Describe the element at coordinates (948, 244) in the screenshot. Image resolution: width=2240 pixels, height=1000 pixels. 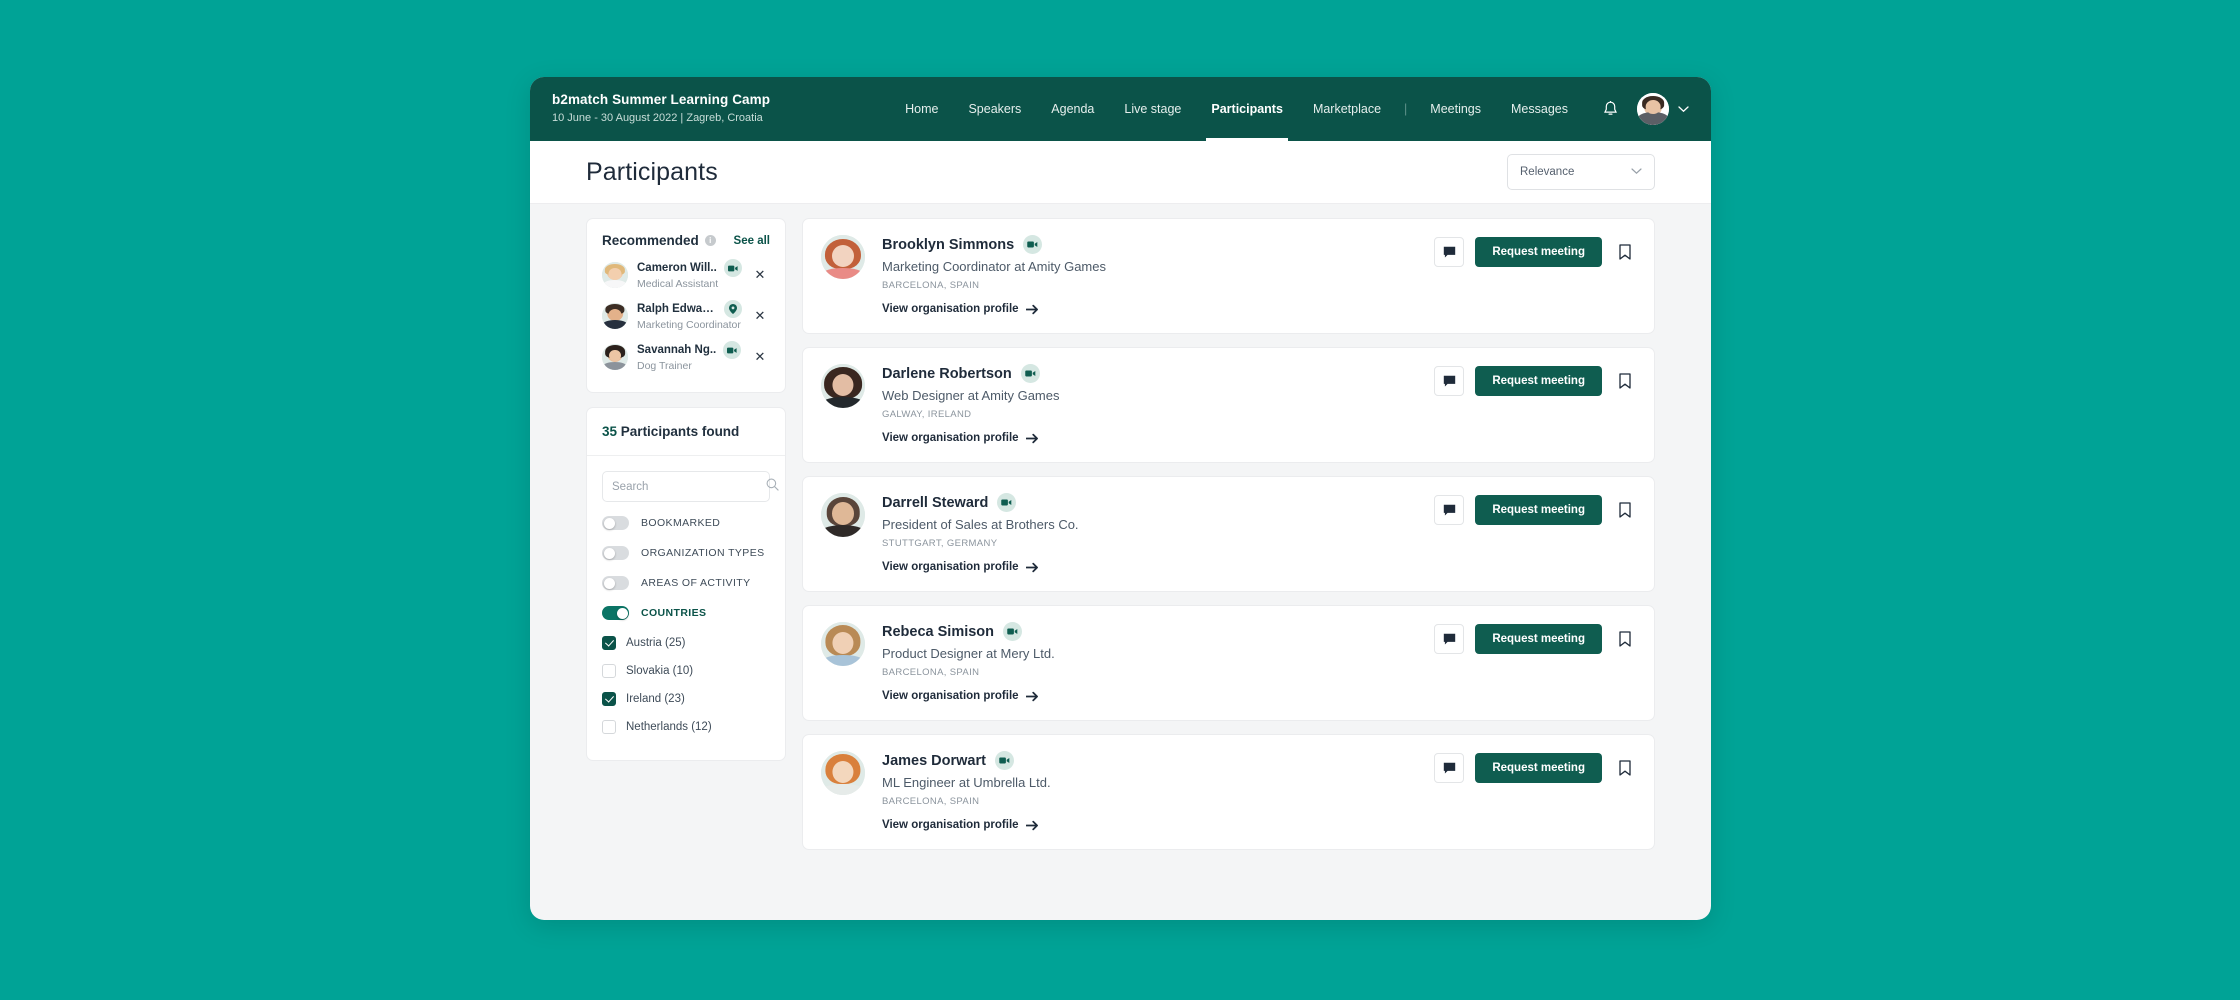
I see `participant-name: Brooklyn Simmons` at that location.